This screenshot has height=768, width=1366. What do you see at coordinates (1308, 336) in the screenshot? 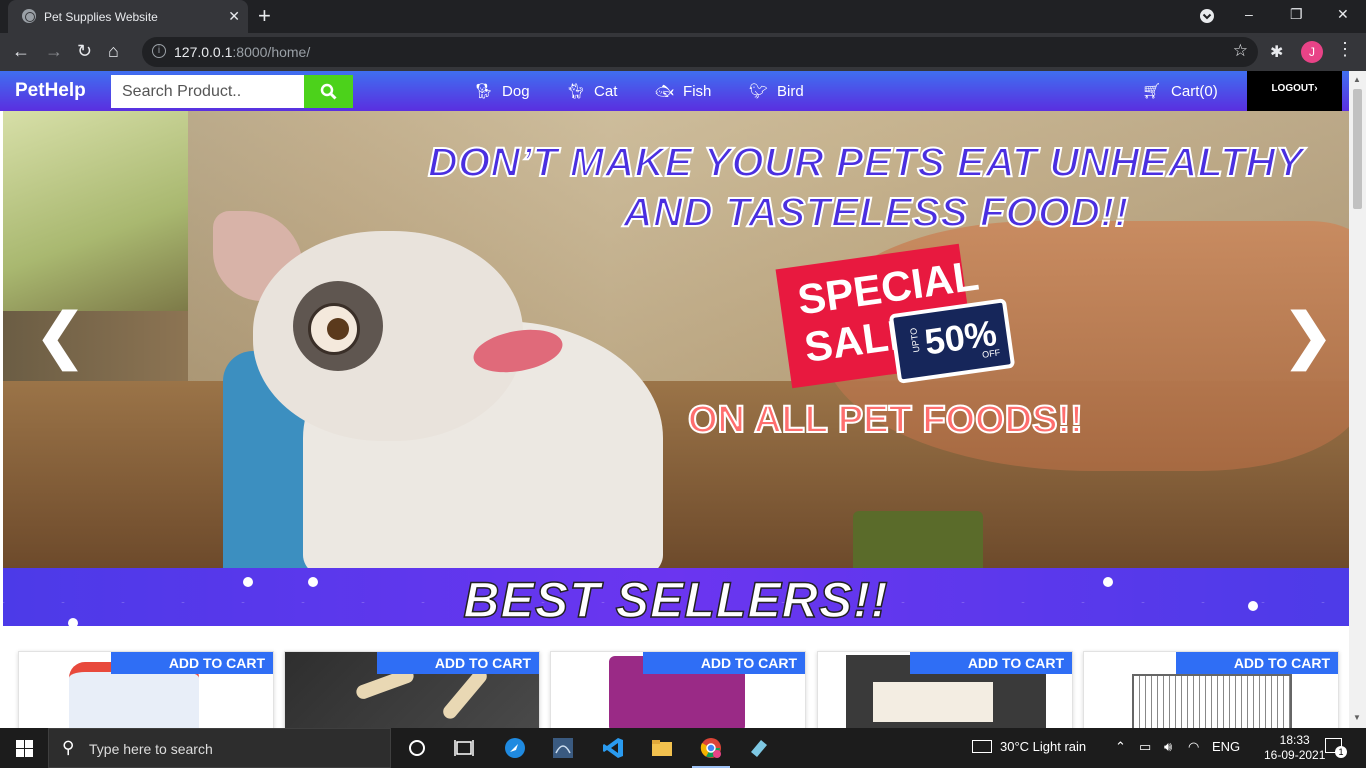
I see `carousel-next-icon: ❯` at bounding box center [1308, 336].